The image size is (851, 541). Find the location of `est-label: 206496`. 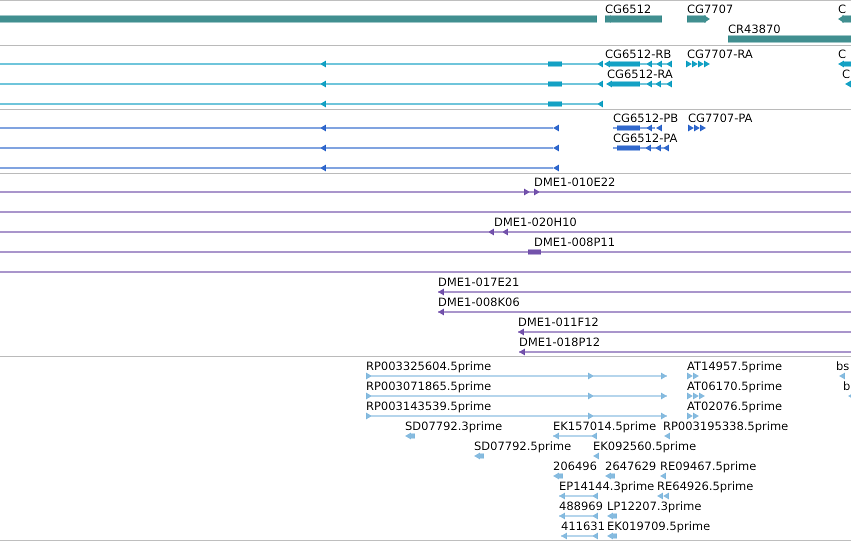

est-label: 206496 is located at coordinates (575, 466).